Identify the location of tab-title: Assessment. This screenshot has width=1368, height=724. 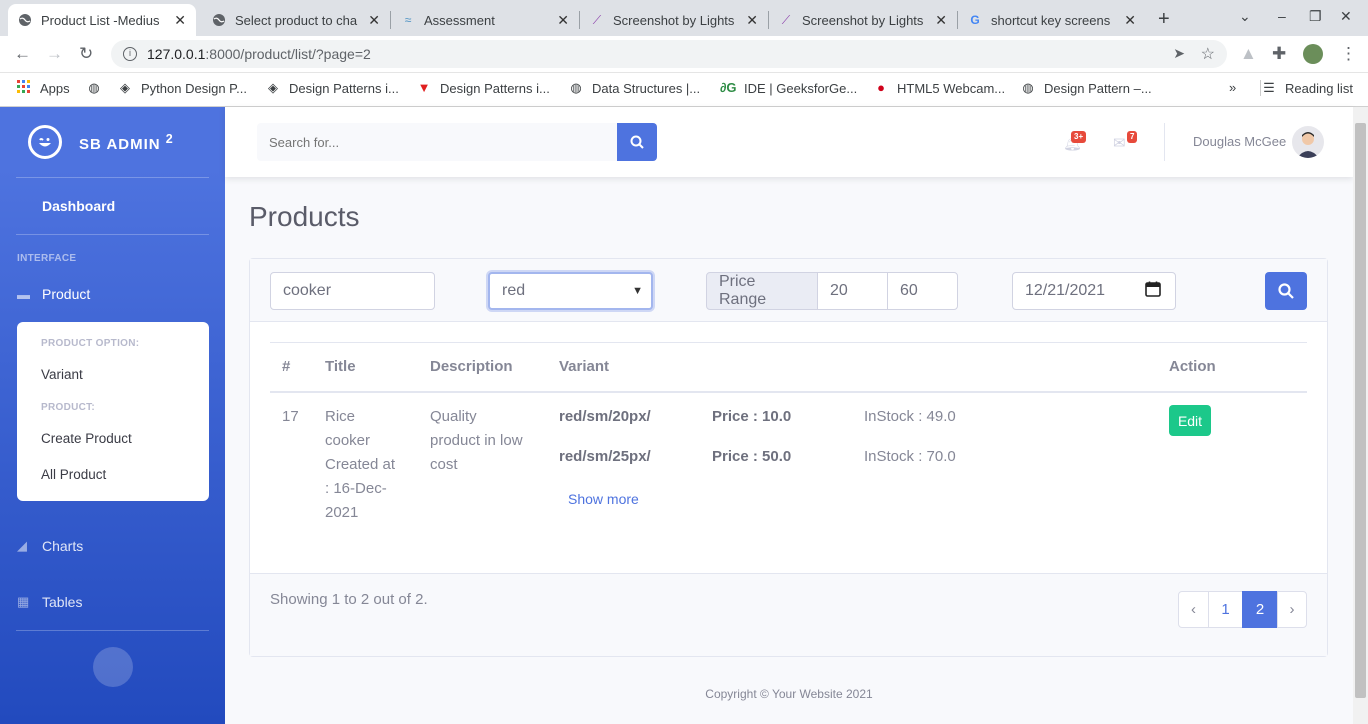
(459, 20).